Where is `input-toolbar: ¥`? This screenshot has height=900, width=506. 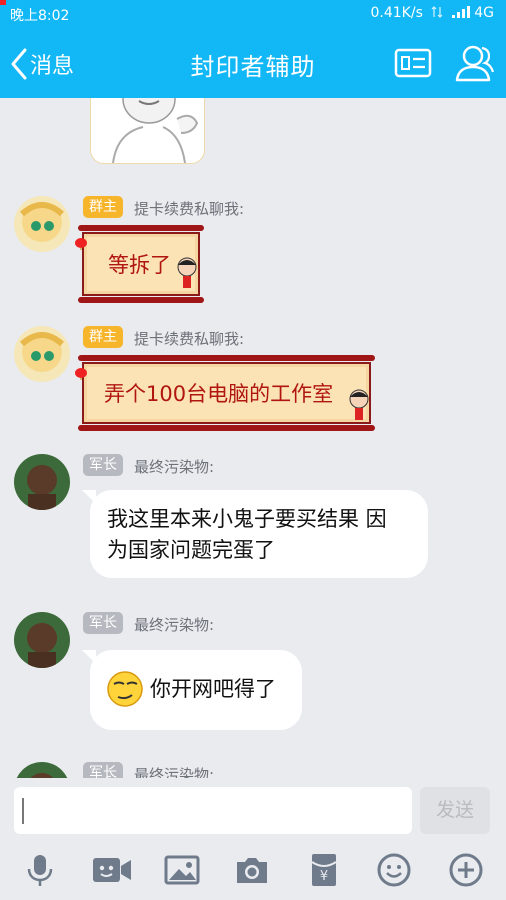
input-toolbar: ¥ is located at coordinates (253, 870).